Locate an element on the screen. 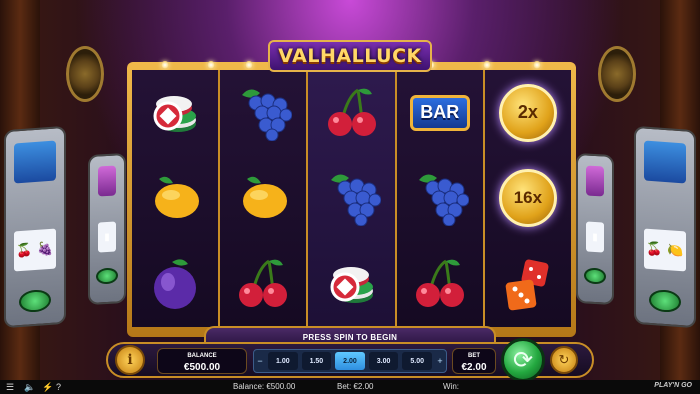 The height and width of the screenshot is (394, 700). balance-label: BALANCE is located at coordinates (202, 356).